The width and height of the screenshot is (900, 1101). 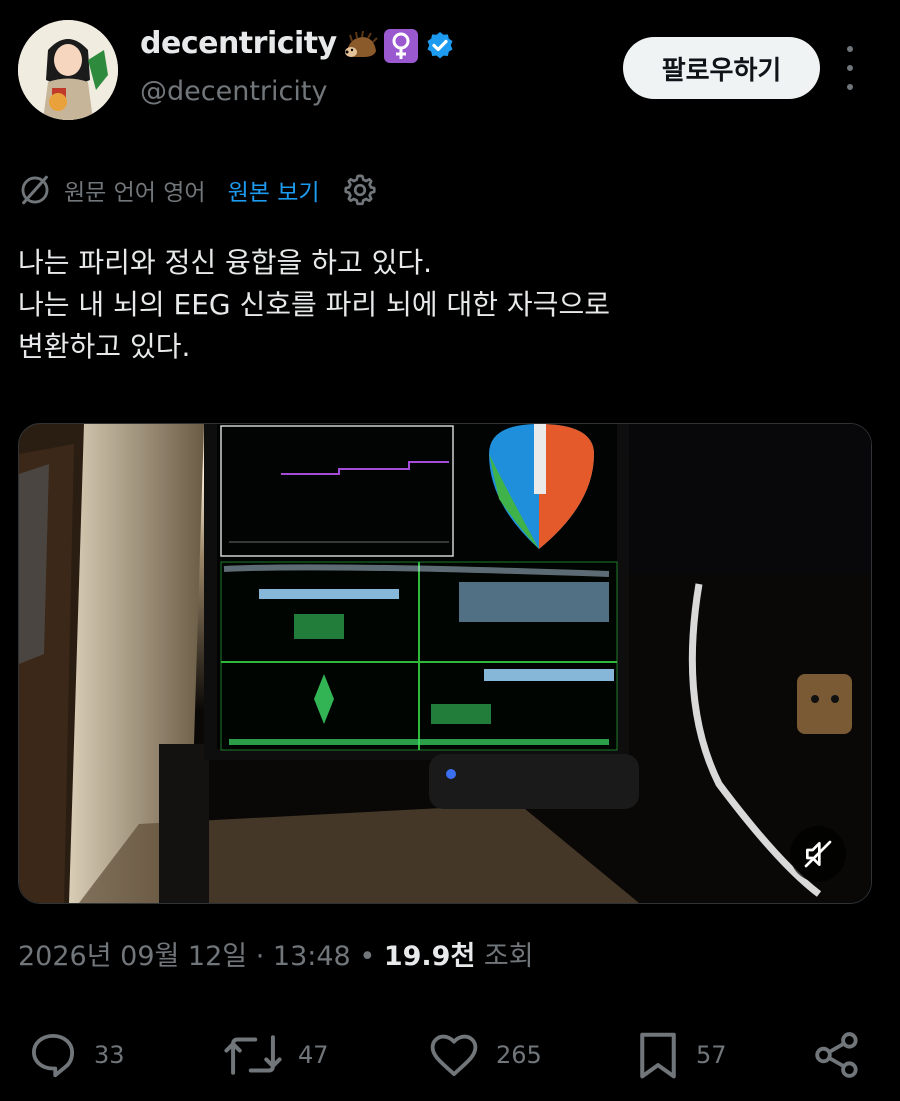 What do you see at coordinates (818, 854) in the screenshot?
I see `speaker-muted-icon` at bounding box center [818, 854].